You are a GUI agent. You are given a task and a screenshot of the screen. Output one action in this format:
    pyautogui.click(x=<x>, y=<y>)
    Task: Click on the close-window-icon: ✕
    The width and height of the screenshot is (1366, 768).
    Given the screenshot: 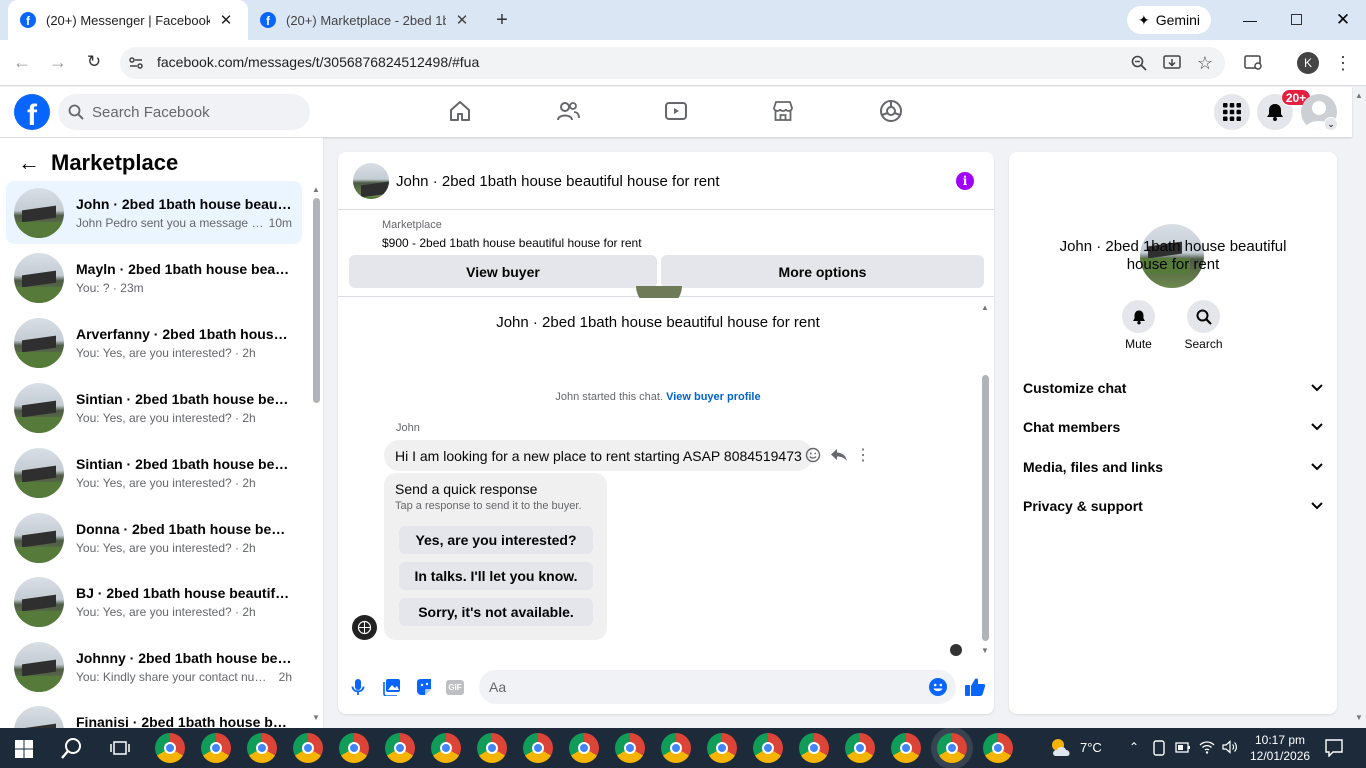 What is the action you would take?
    pyautogui.click(x=1343, y=20)
    